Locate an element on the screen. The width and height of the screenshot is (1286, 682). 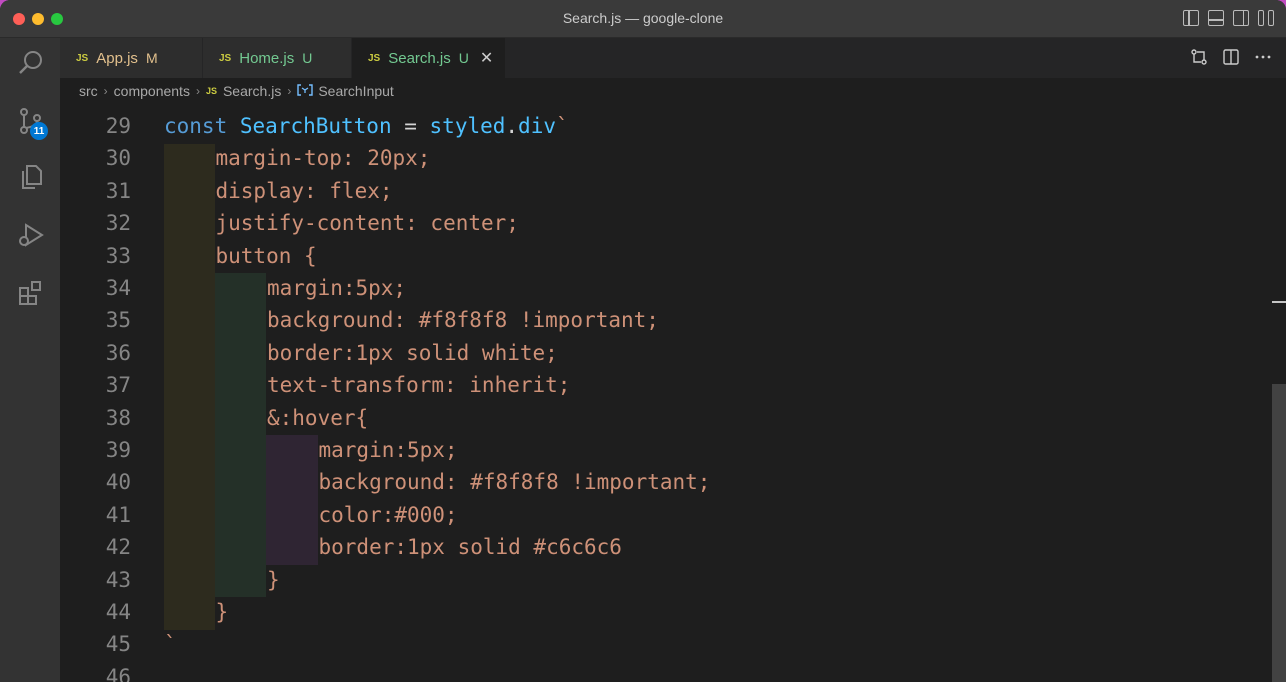
extensions-icon is located at coordinates (31, 293).